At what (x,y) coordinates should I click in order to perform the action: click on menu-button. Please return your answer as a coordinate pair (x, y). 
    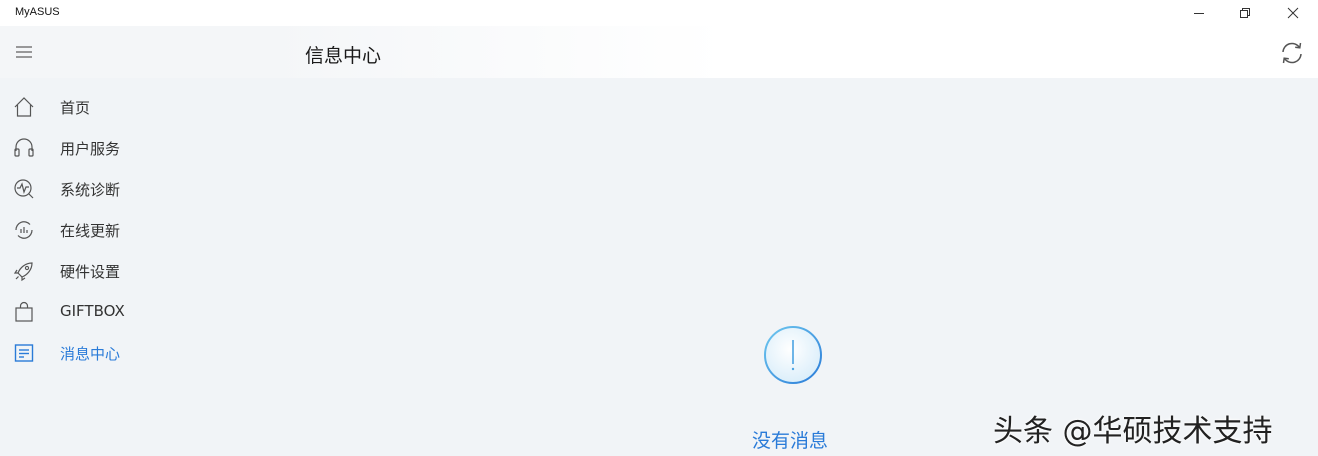
    Looking at the image, I should click on (24, 52).